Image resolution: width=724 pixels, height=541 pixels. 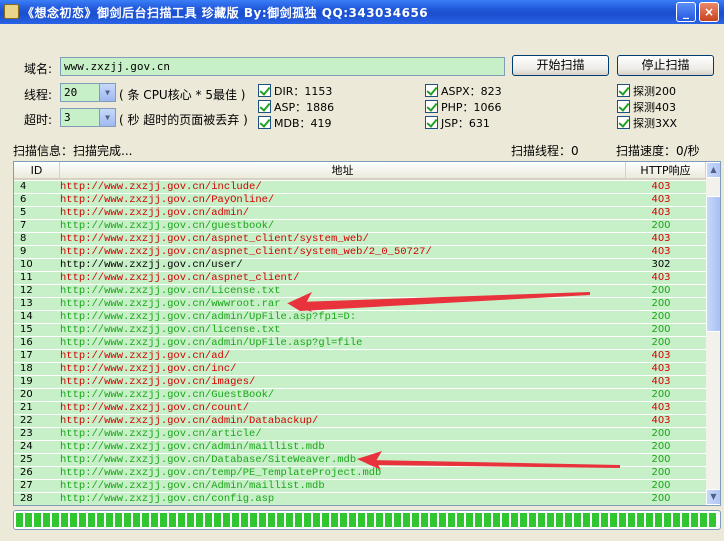 What do you see at coordinates (360, 304) in the screenshot?
I see `table-row: 13 http://www.zxzjj.gov.cn/wwwroot.rar 200` at bounding box center [360, 304].